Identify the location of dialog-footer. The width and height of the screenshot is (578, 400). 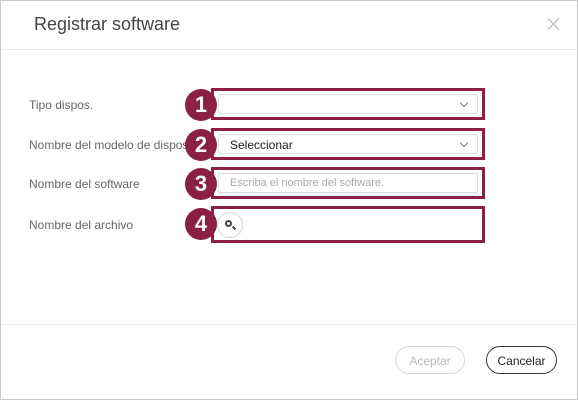
(289, 324).